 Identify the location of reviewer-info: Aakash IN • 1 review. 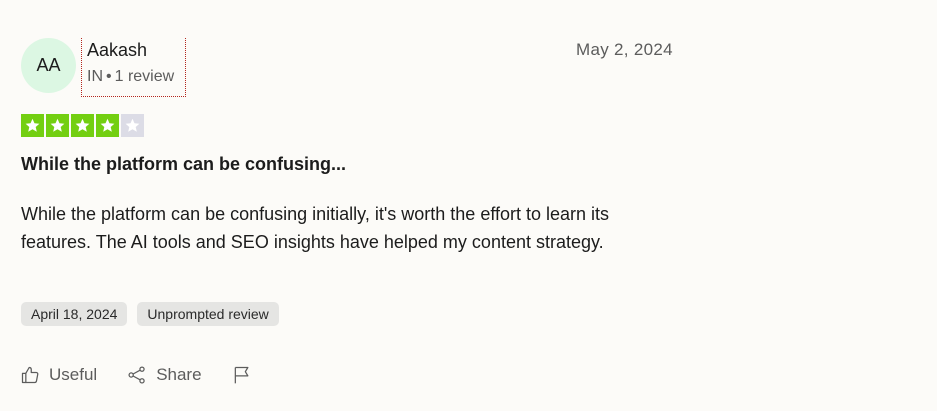
(133, 67).